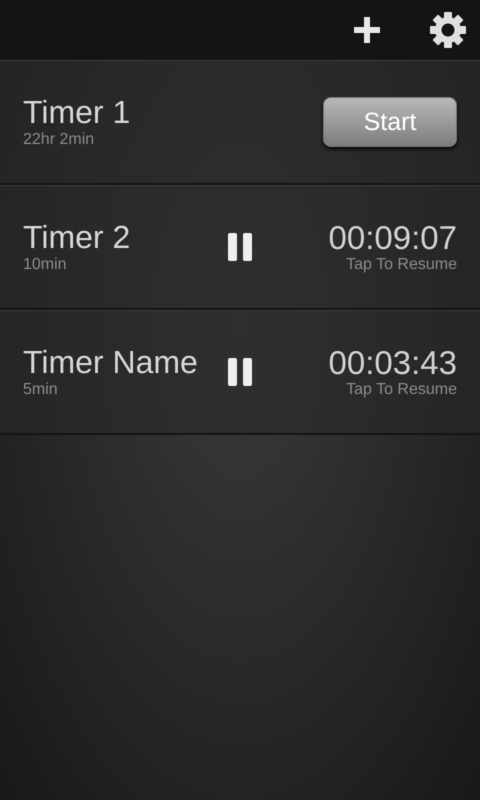 This screenshot has height=800, width=480. I want to click on timer-name: Timer Name, so click(111, 363).